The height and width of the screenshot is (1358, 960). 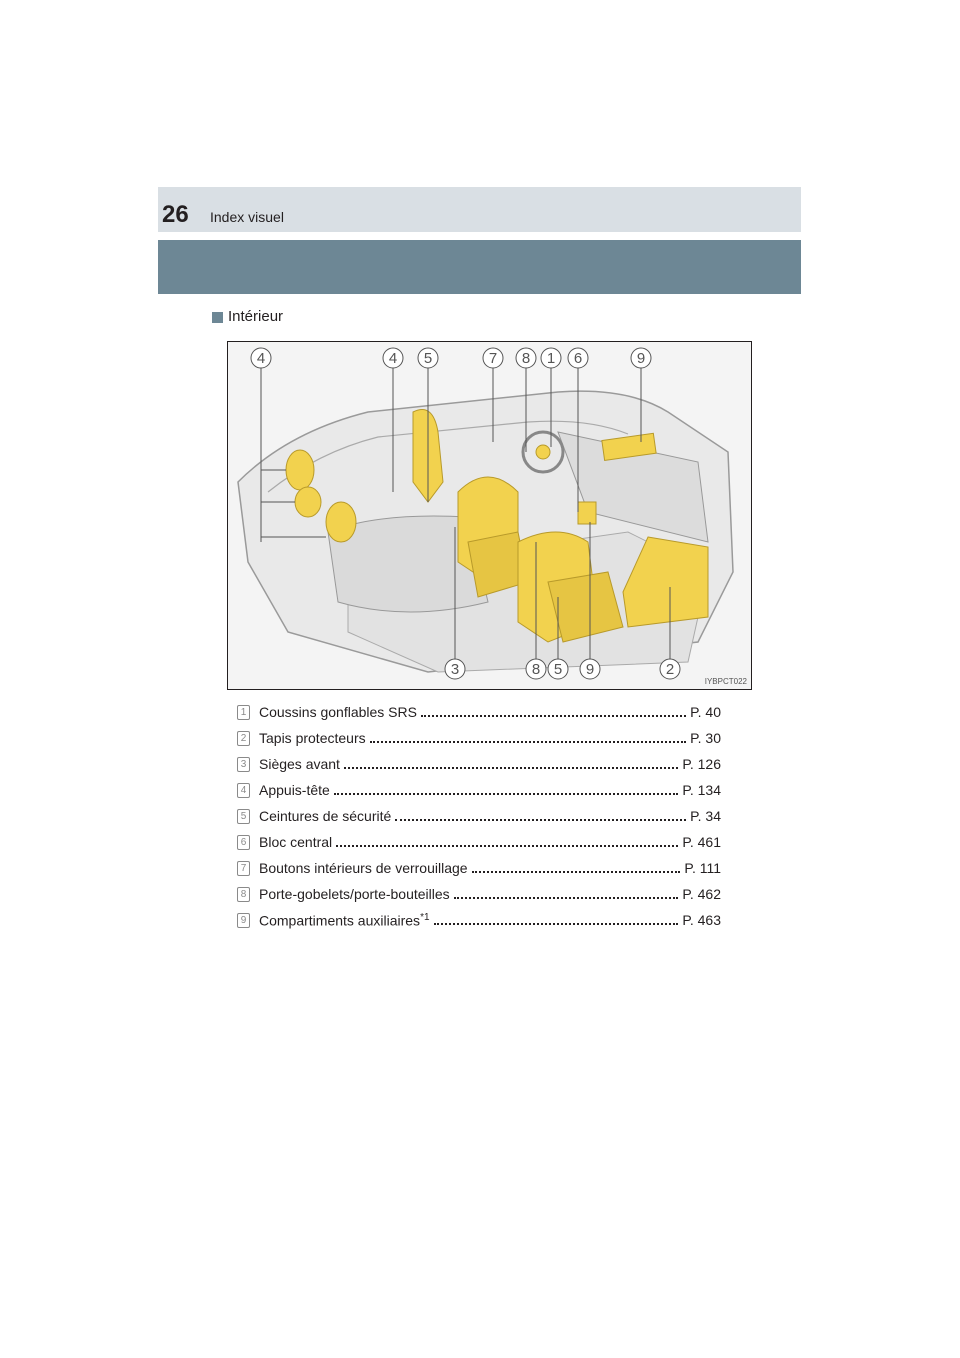 What do you see at coordinates (428, 358) in the screenshot?
I see `callout-top-3: 5` at bounding box center [428, 358].